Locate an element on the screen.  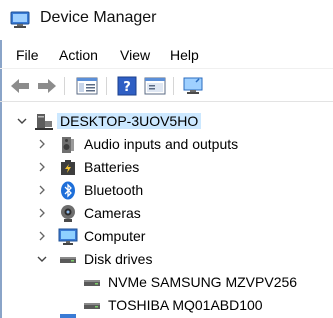
tree-item-label: Cameras is located at coordinates (112, 213).